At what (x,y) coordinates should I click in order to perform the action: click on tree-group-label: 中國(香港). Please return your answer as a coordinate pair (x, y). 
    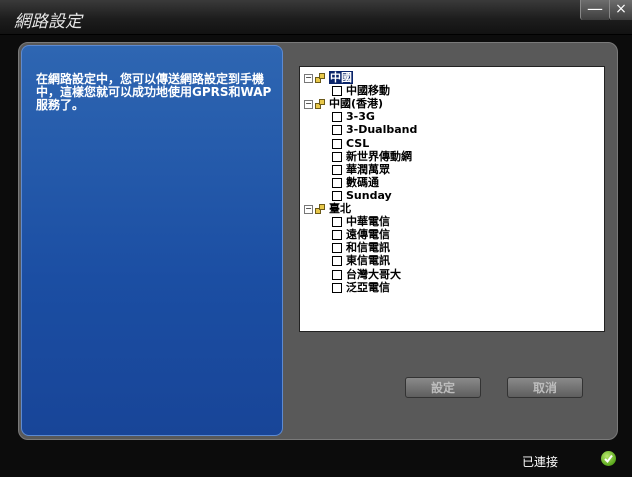
    Looking at the image, I should click on (356, 103).